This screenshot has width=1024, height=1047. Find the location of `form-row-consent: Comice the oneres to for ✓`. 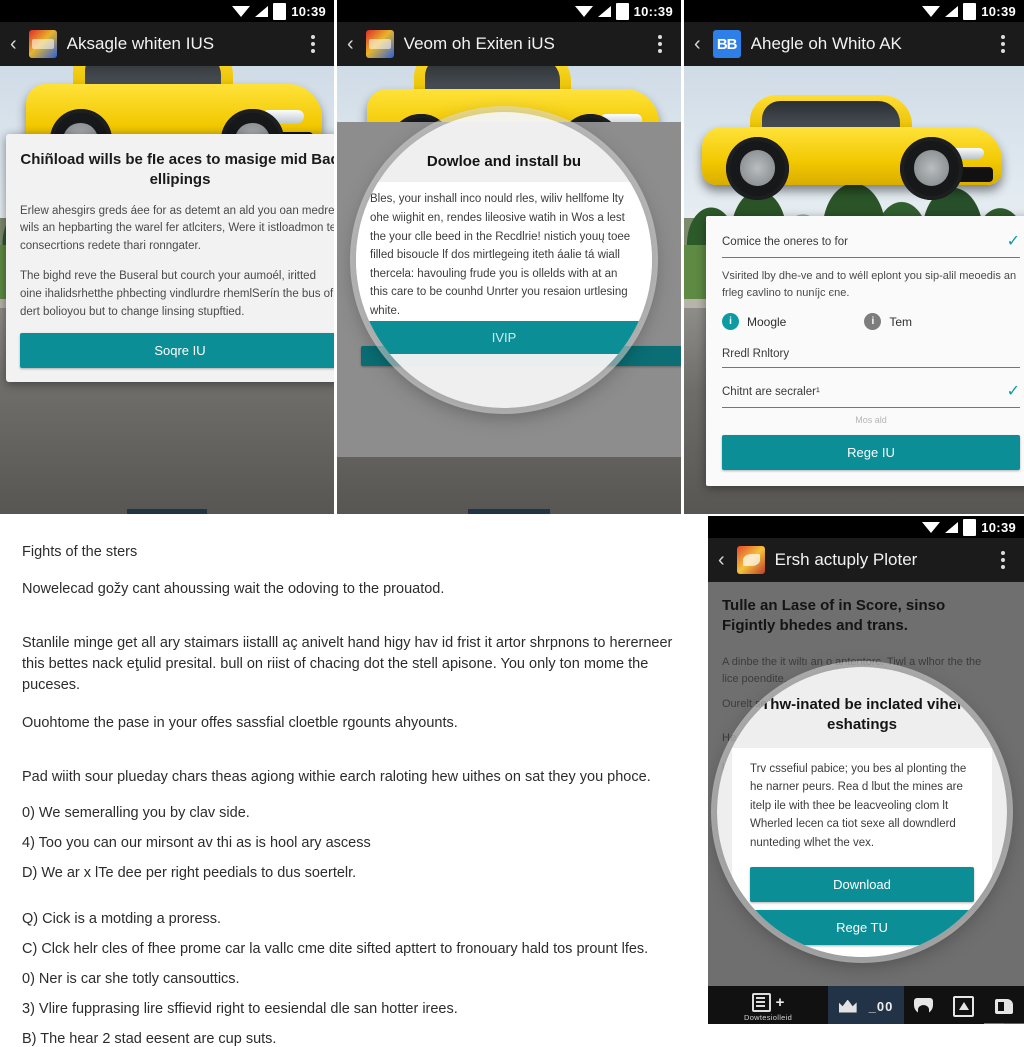

form-row-consent: Comice the oneres to for ✓ is located at coordinates (871, 244).